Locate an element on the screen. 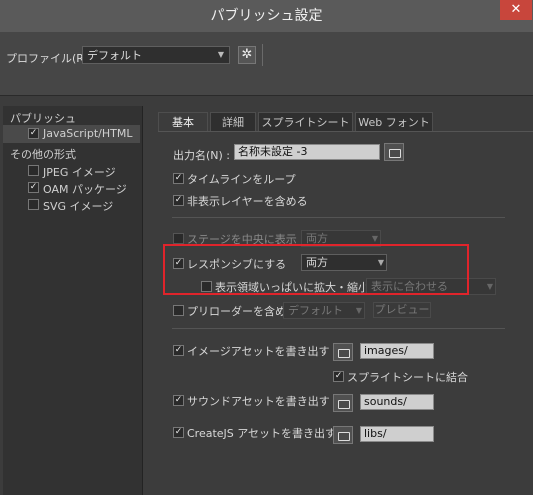 This screenshot has width=533, height=495. checkbox-export-createjs: ✓ is located at coordinates (178, 432).